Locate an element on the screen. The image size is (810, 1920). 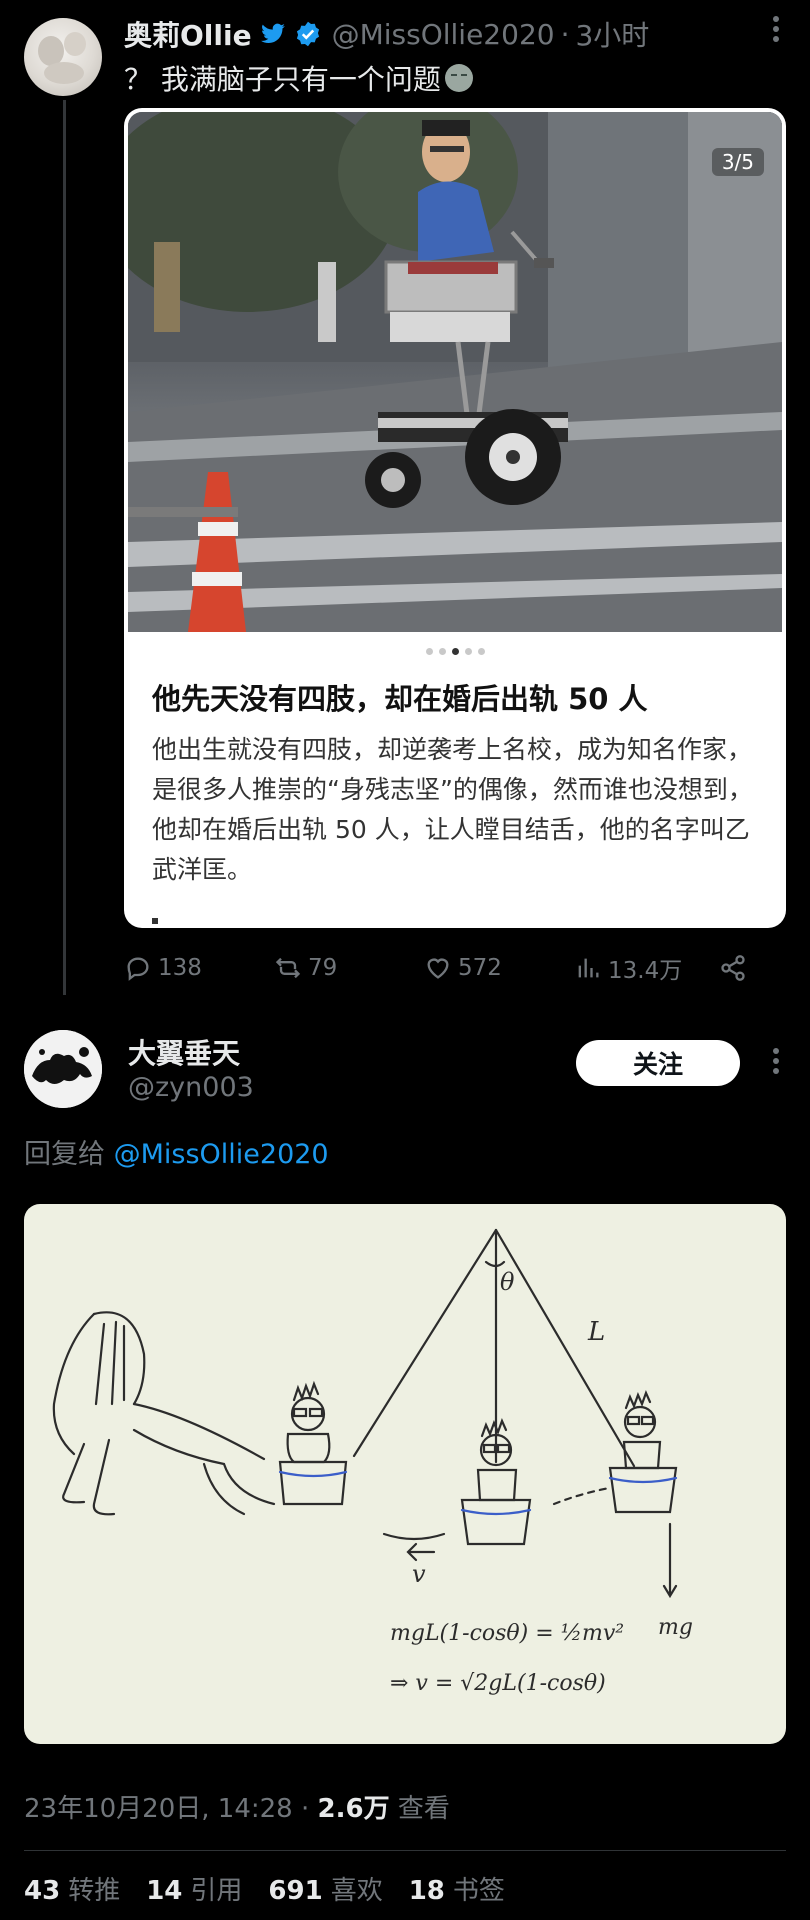
author-handle: @MissOllie2020 is located at coordinates (443, 34).